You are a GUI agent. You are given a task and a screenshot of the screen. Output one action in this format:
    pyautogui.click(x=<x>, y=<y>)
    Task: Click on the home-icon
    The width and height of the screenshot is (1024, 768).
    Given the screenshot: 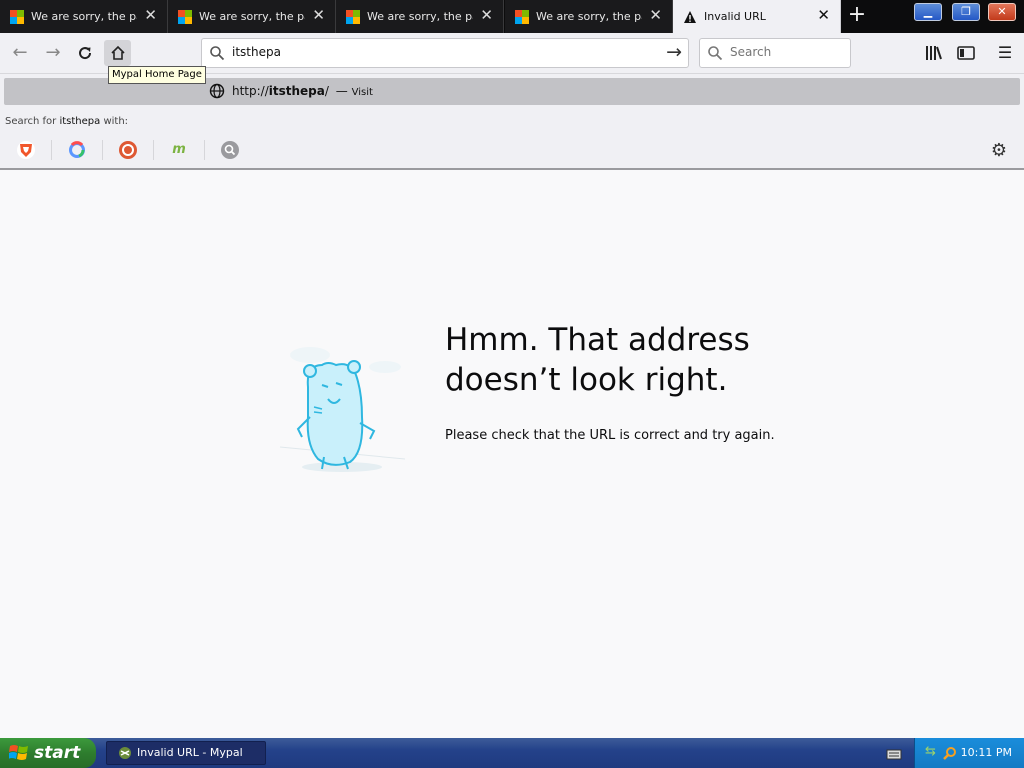 What is the action you would take?
    pyautogui.click(x=117, y=52)
    